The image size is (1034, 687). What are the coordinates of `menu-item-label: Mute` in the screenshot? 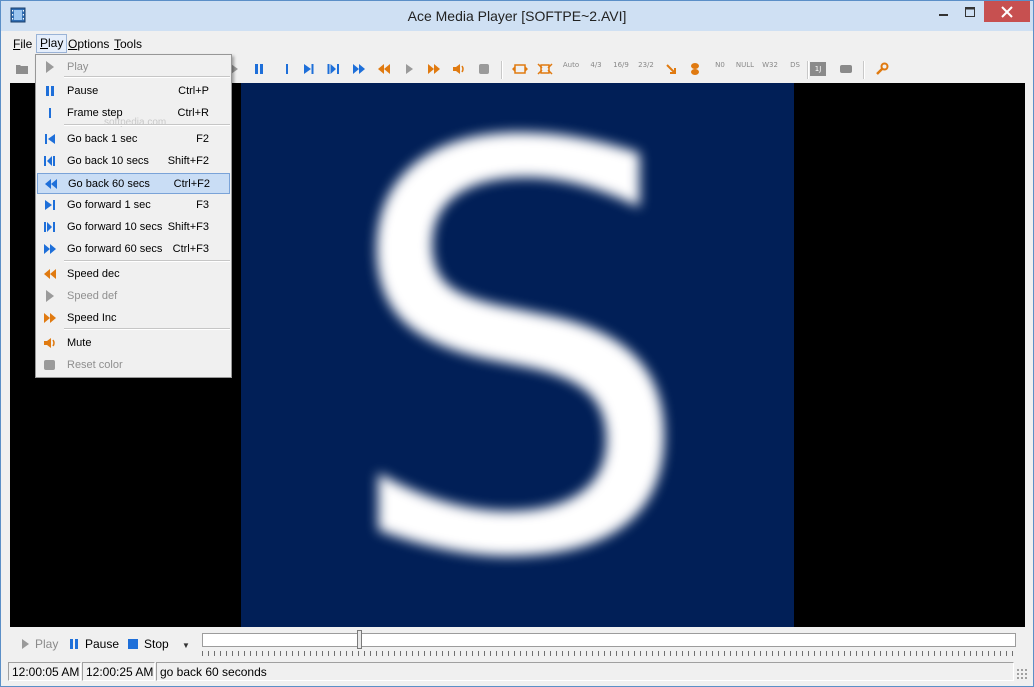 It's located at (79, 343).